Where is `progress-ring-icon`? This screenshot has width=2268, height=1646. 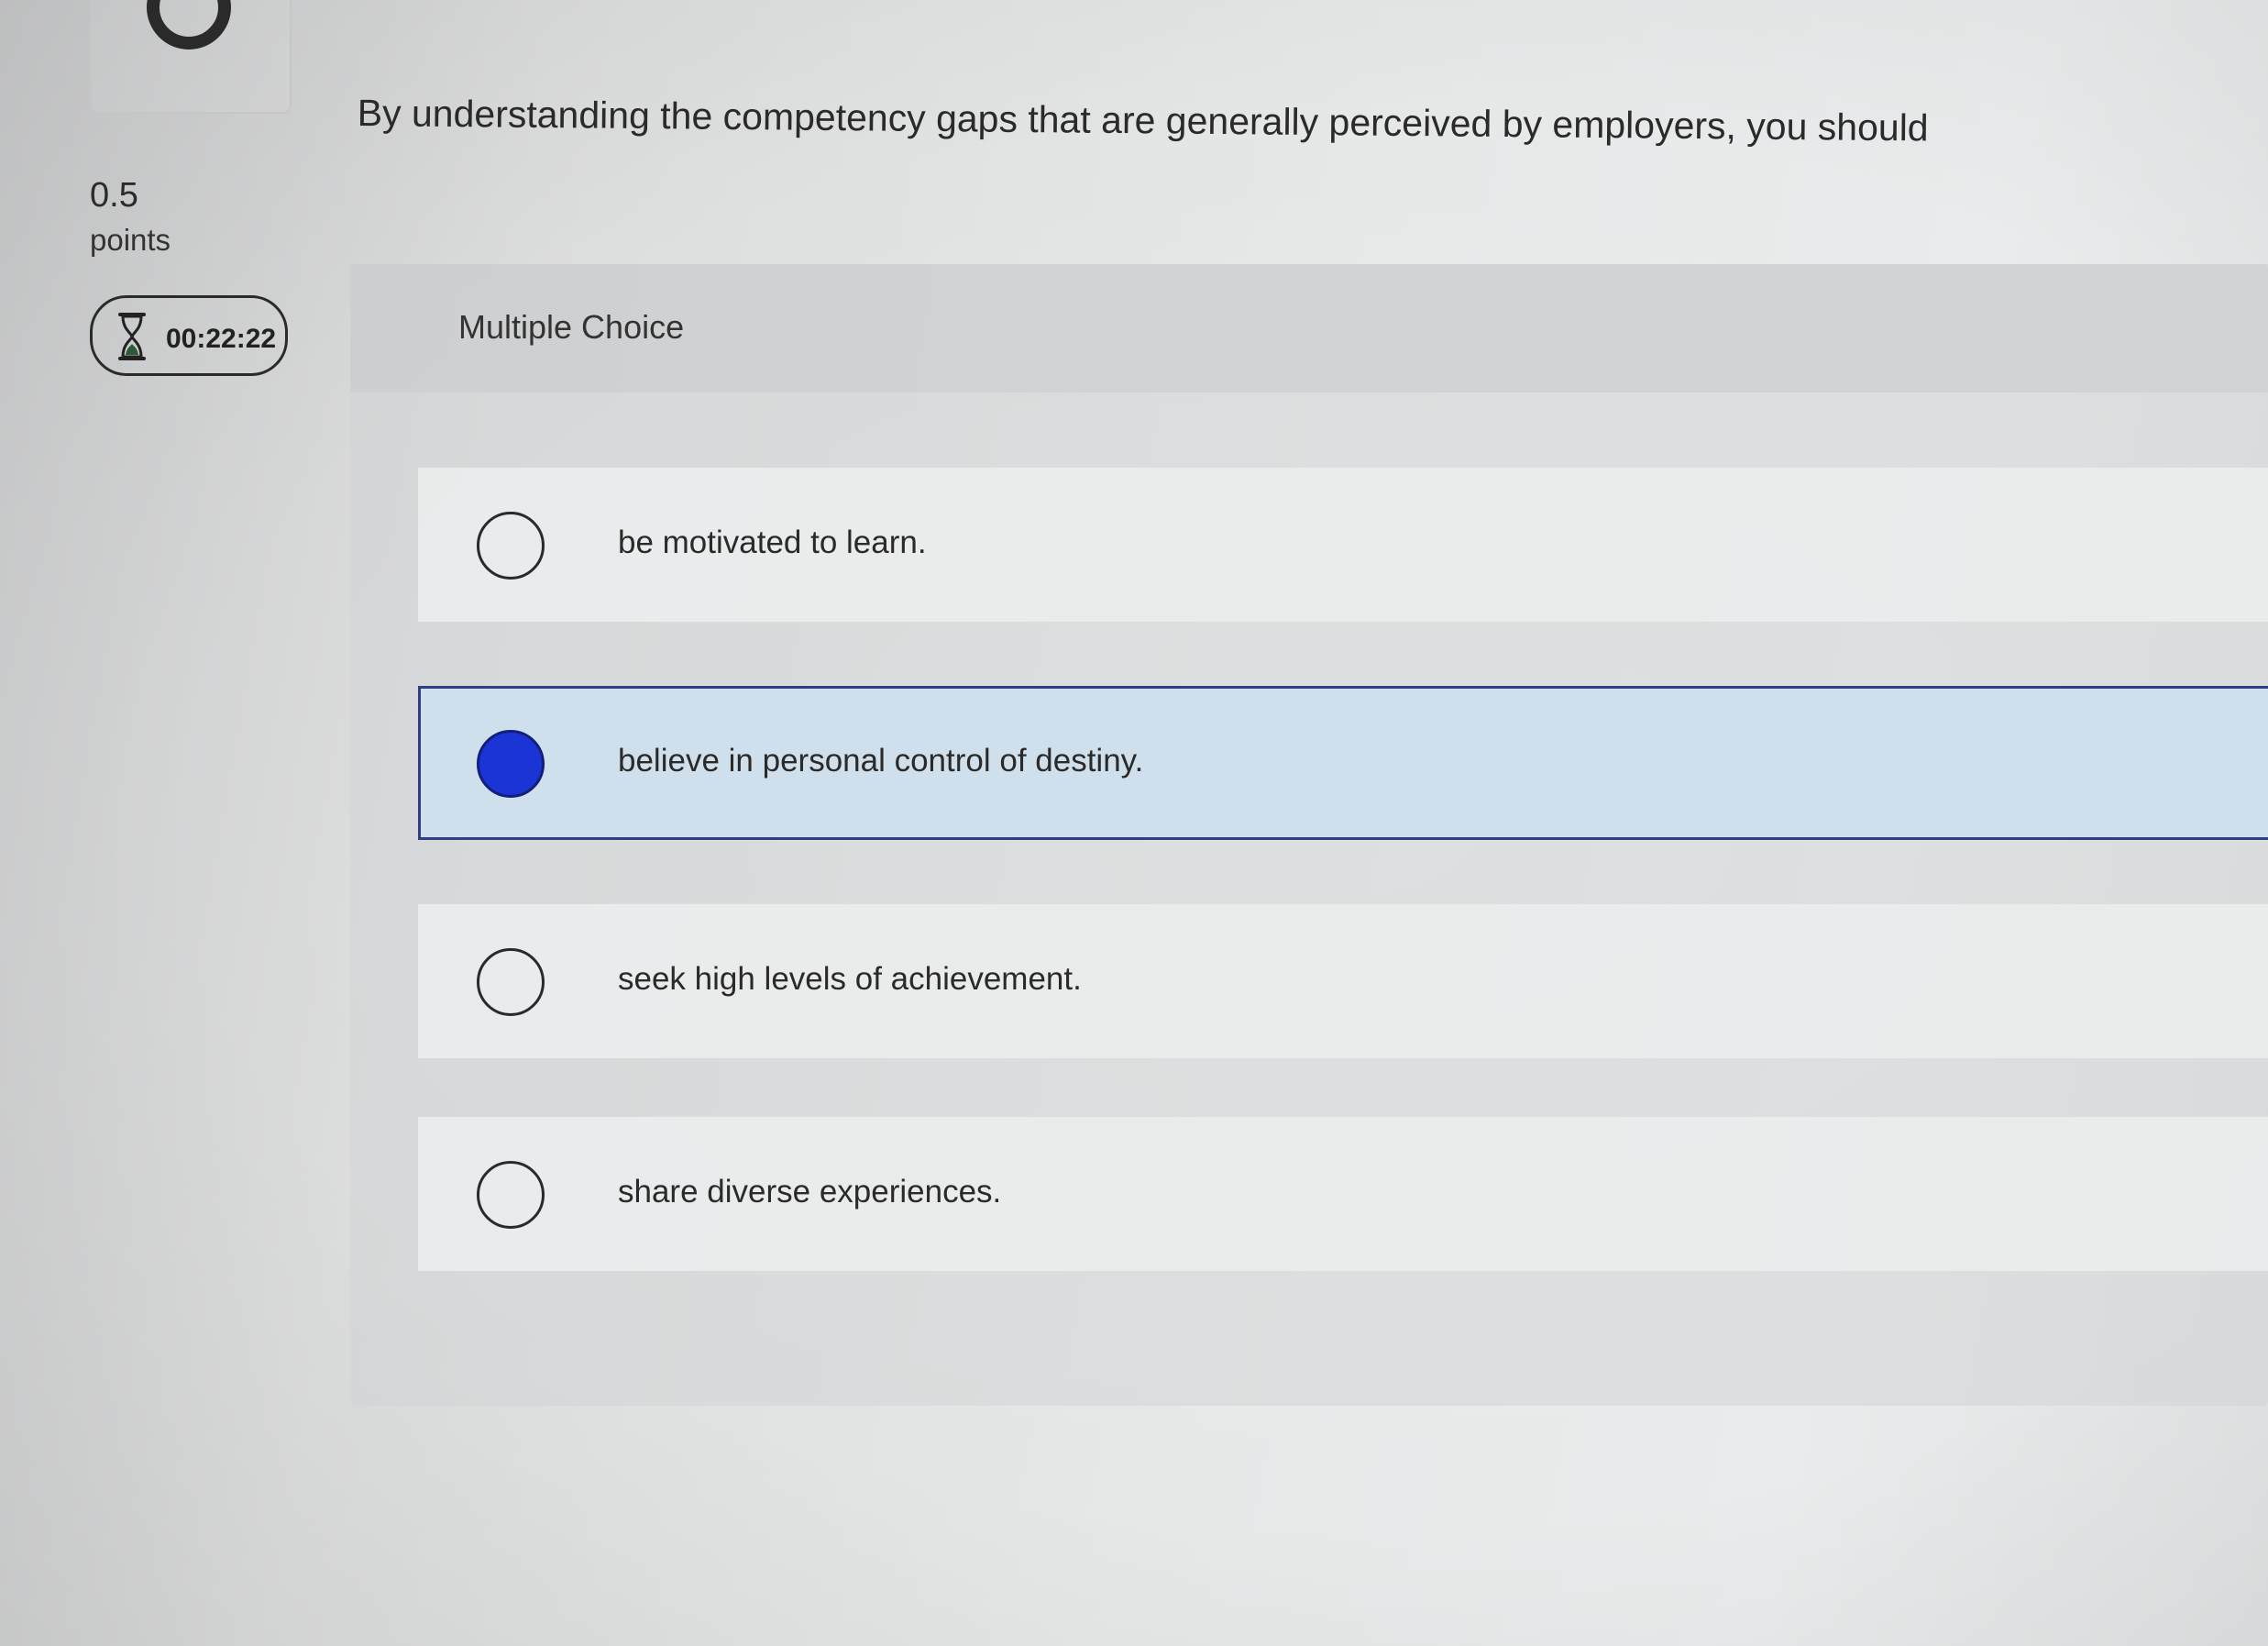 progress-ring-icon is located at coordinates (189, 25).